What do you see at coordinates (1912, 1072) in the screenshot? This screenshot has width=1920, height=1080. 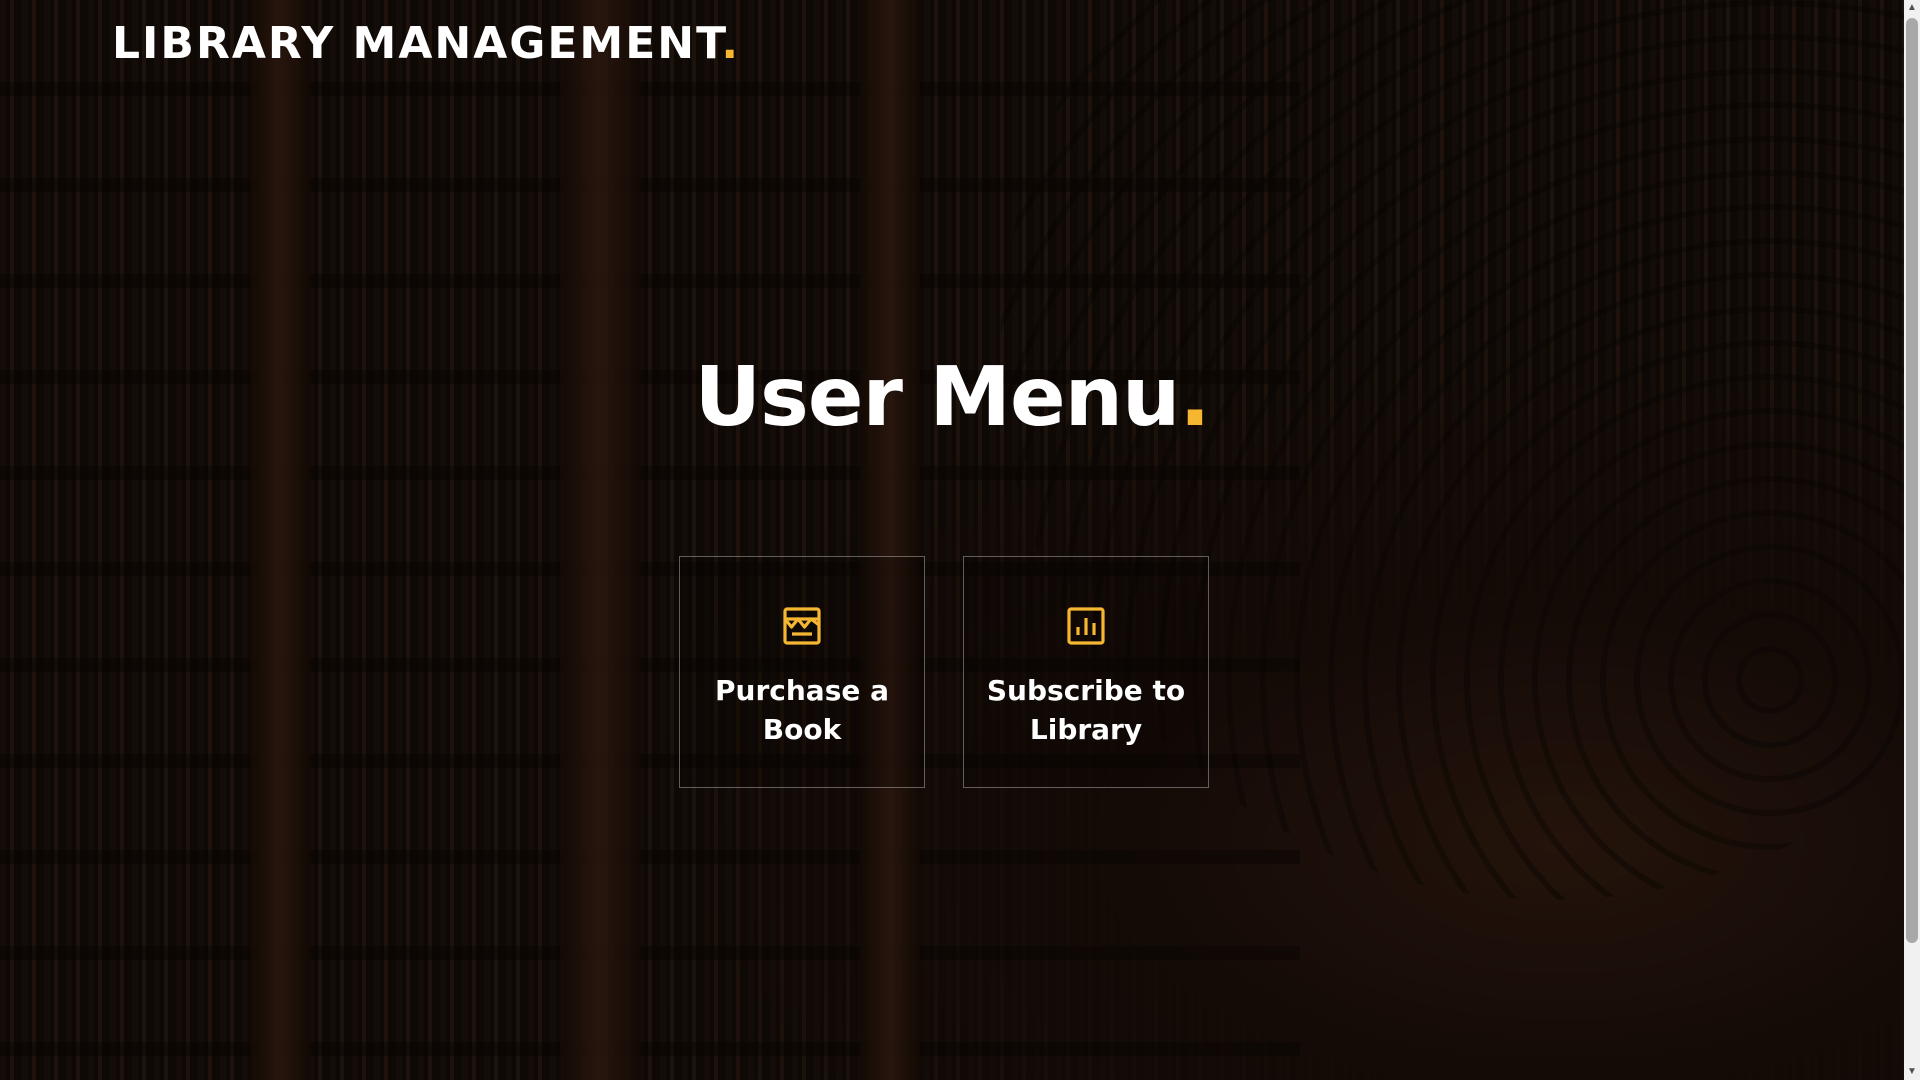 I see `scroll-down-arrow-icon: ▼` at bounding box center [1912, 1072].